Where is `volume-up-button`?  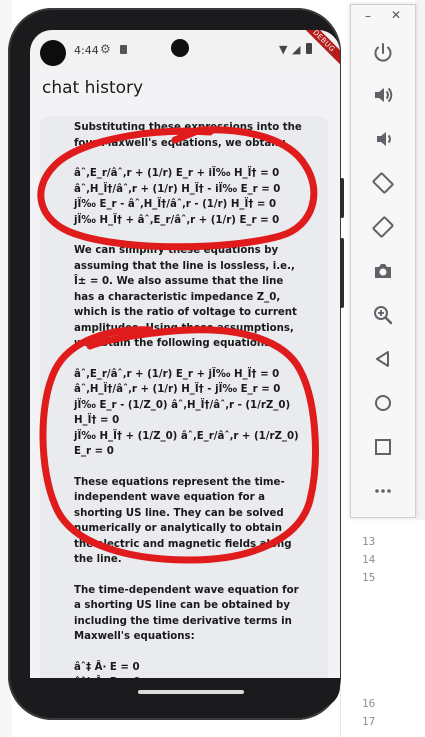 volume-up-button is located at coordinates (383, 95).